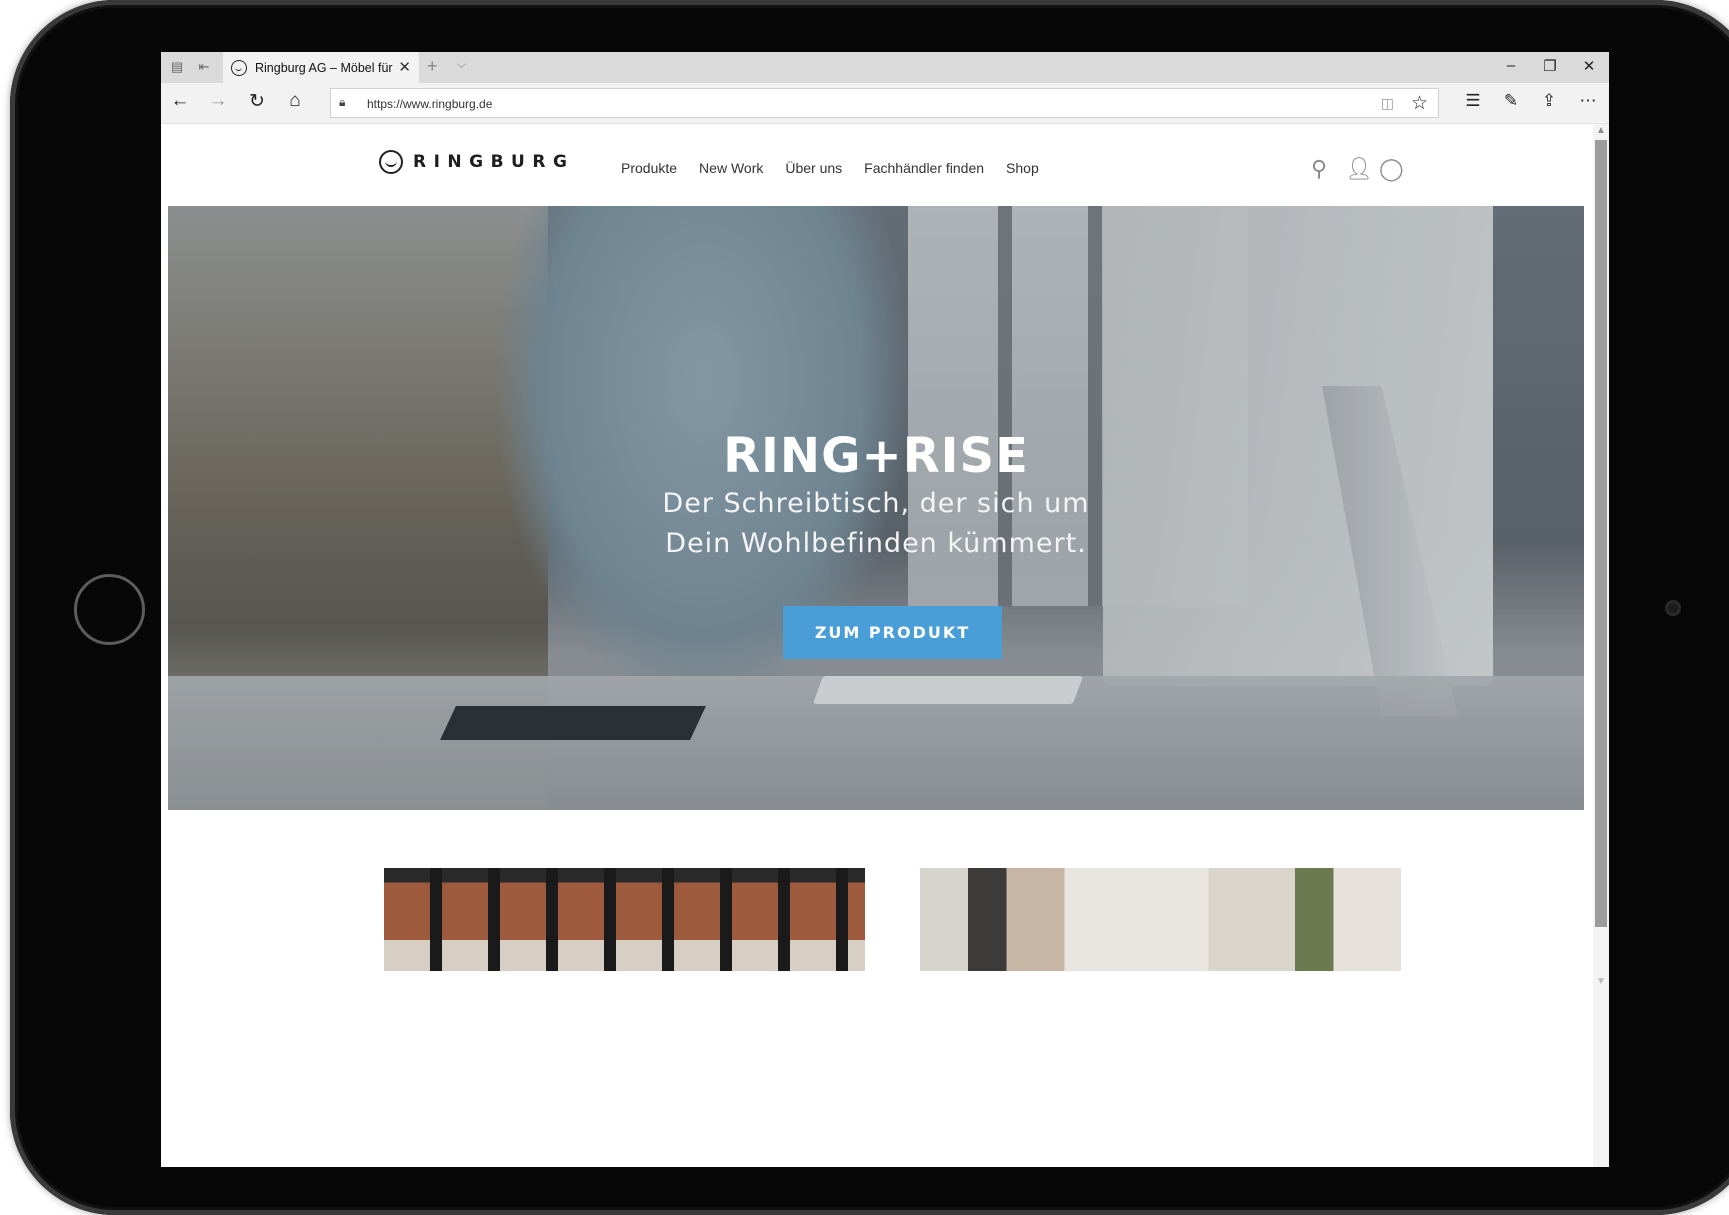  I want to click on refresh-icon: ↻, so click(257, 101).